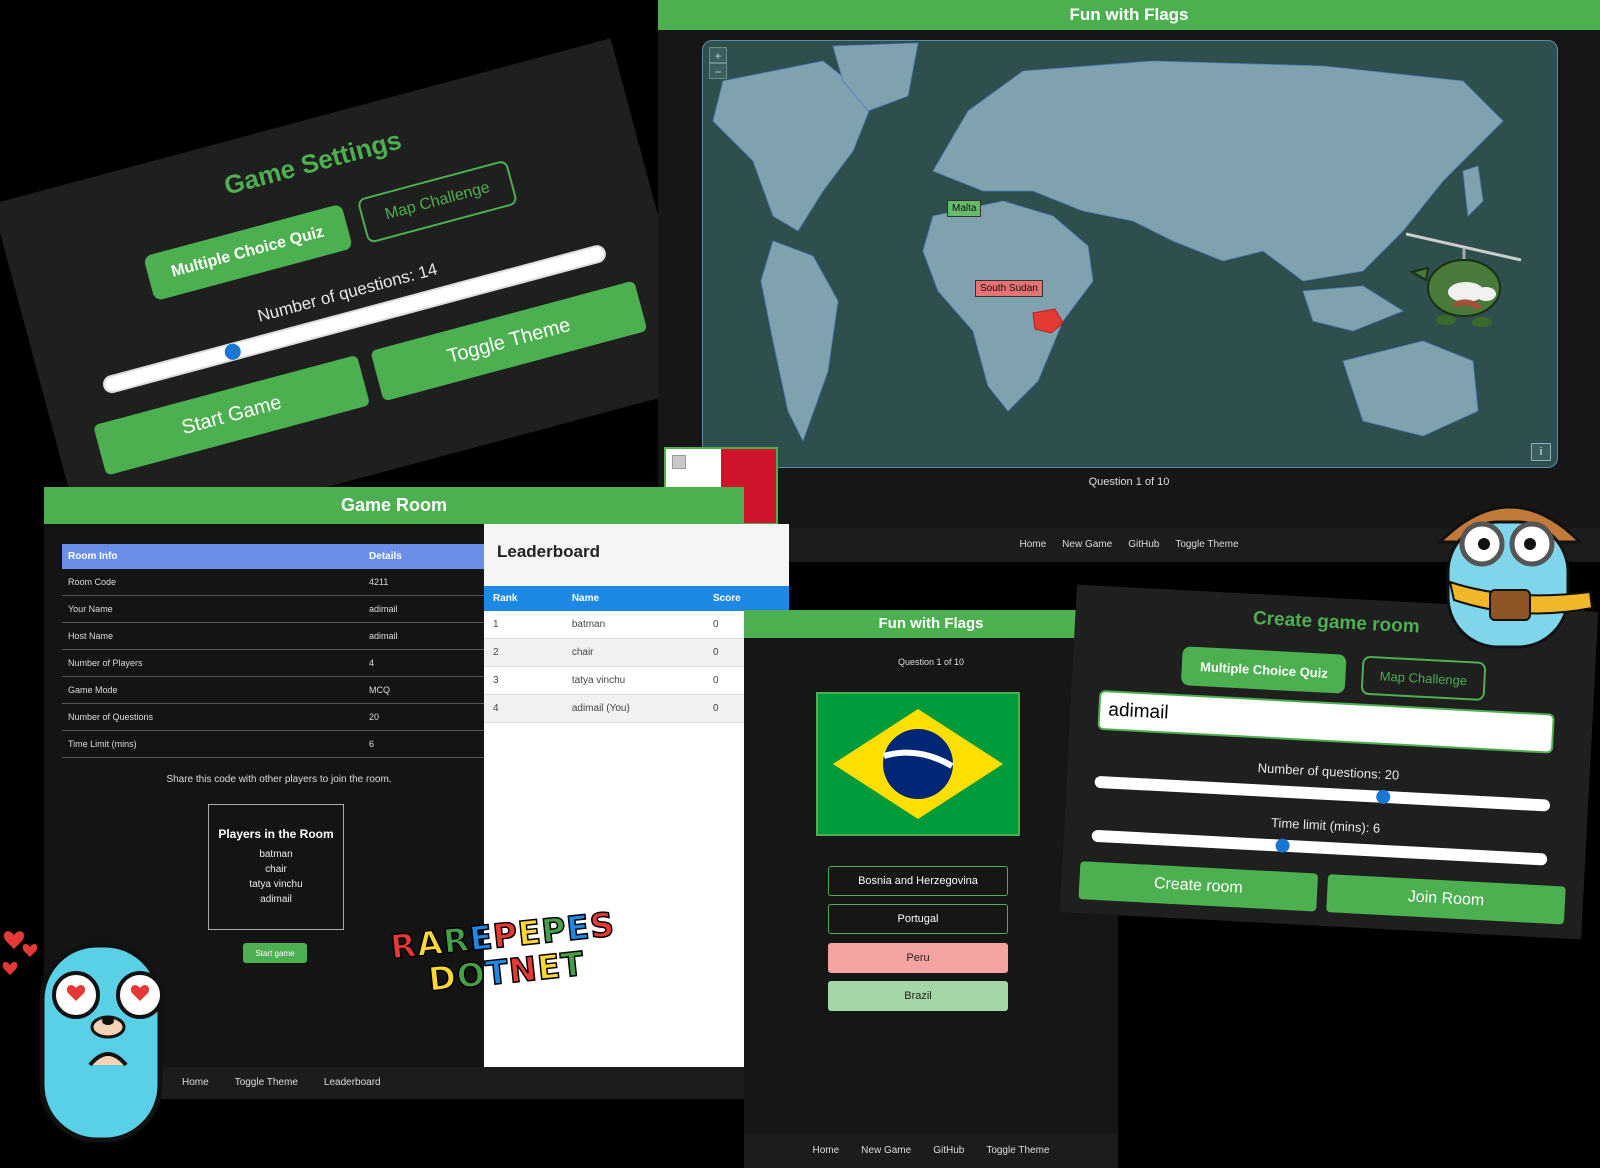 The width and height of the screenshot is (1600, 1168). What do you see at coordinates (918, 958) in the screenshot?
I see `option-peru-button: Peru` at bounding box center [918, 958].